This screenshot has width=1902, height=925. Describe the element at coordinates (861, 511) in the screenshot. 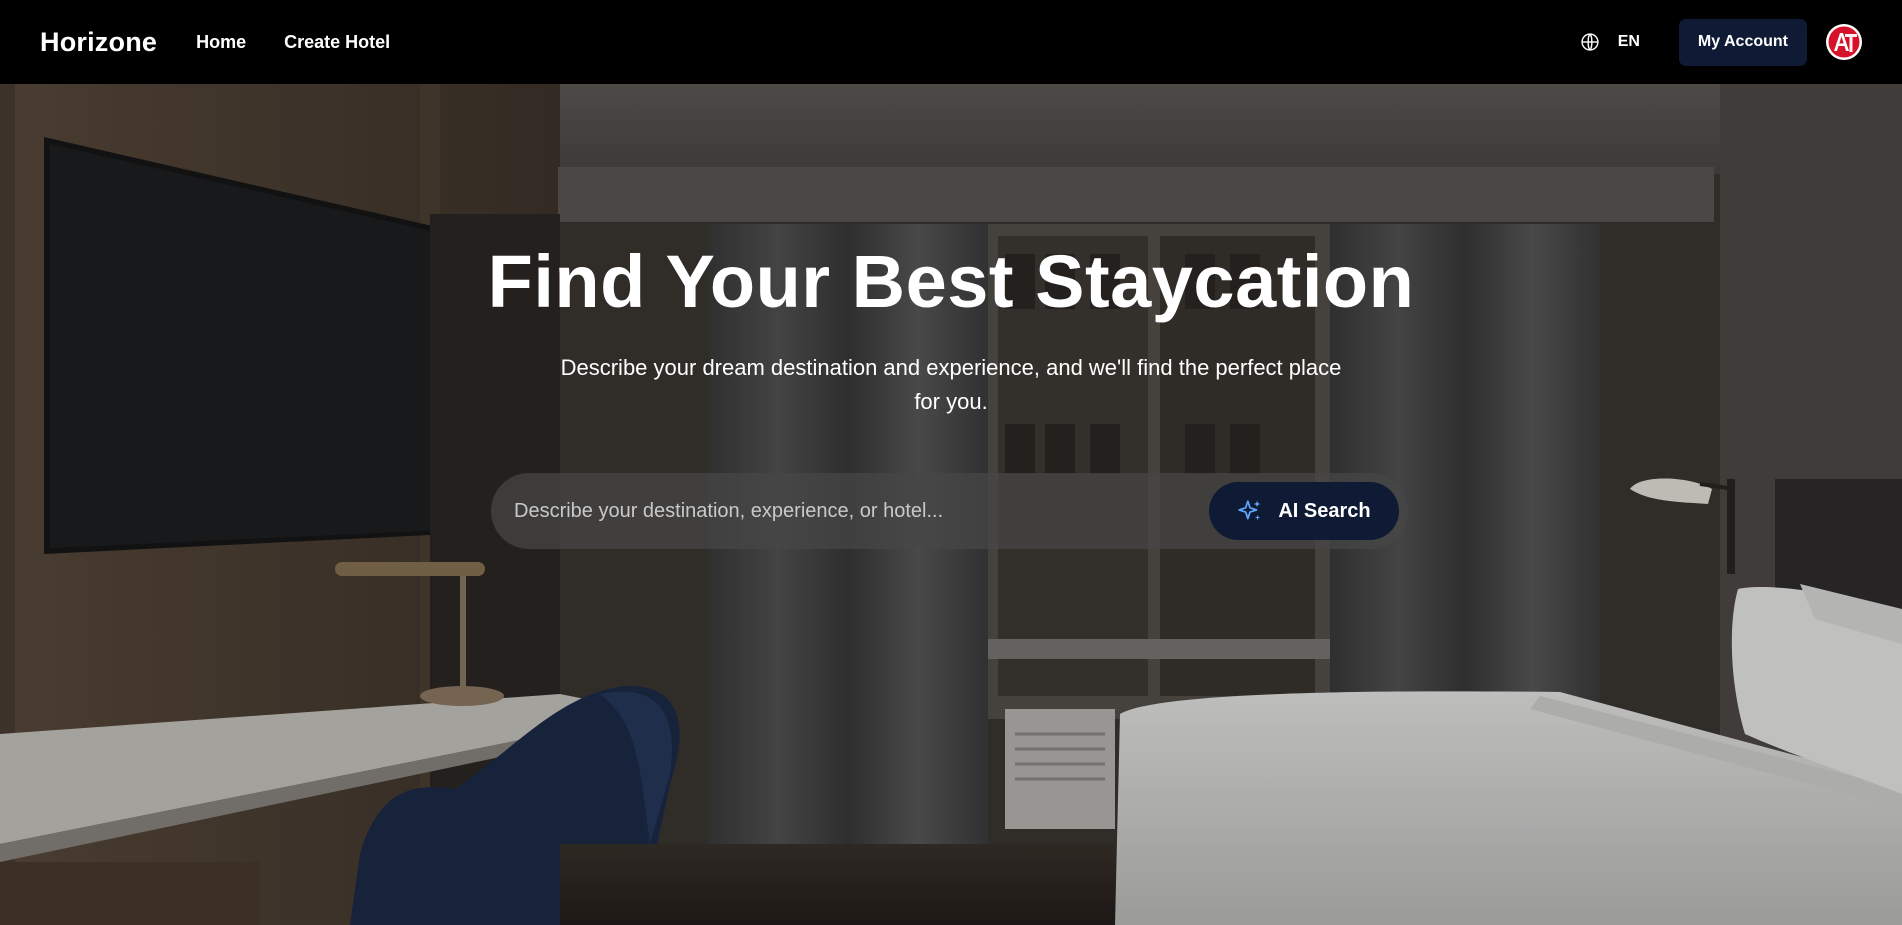

I see `search-input` at that location.